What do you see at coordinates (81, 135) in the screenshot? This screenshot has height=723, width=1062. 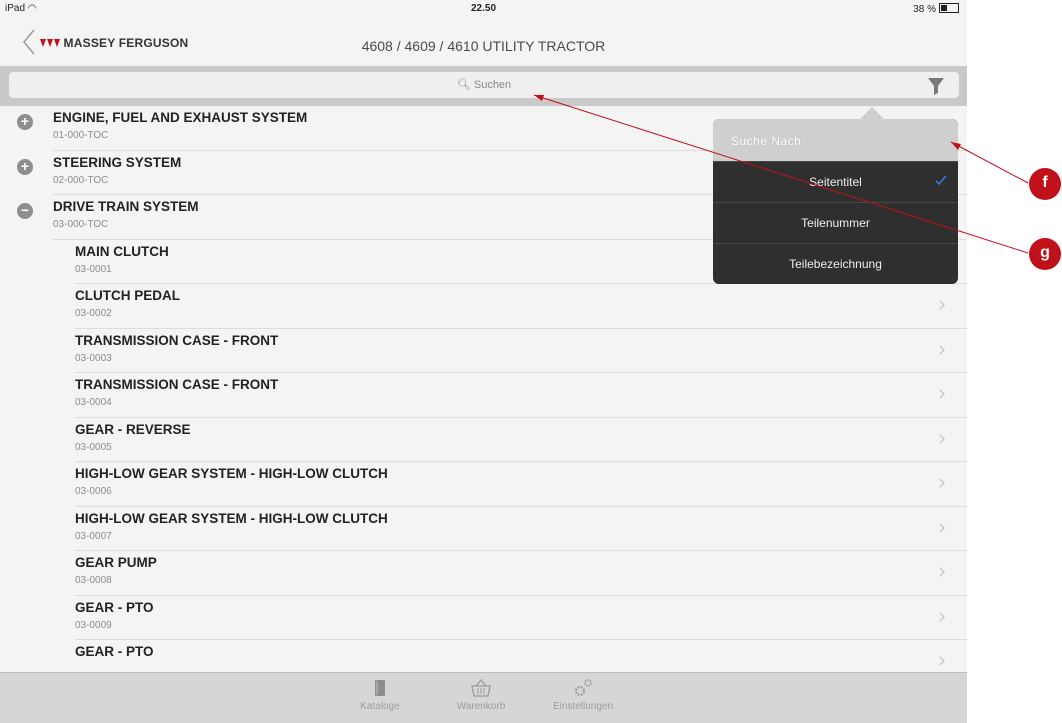 I see `item-code: 01-000-TOC` at bounding box center [81, 135].